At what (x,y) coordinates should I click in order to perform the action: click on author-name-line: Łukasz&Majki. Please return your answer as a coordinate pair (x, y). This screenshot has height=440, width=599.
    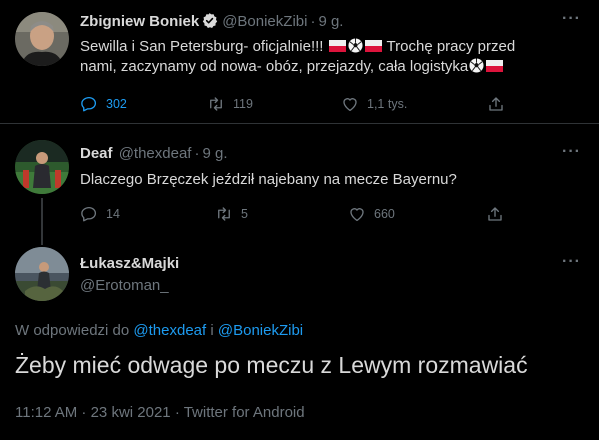
    Looking at the image, I should click on (129, 263).